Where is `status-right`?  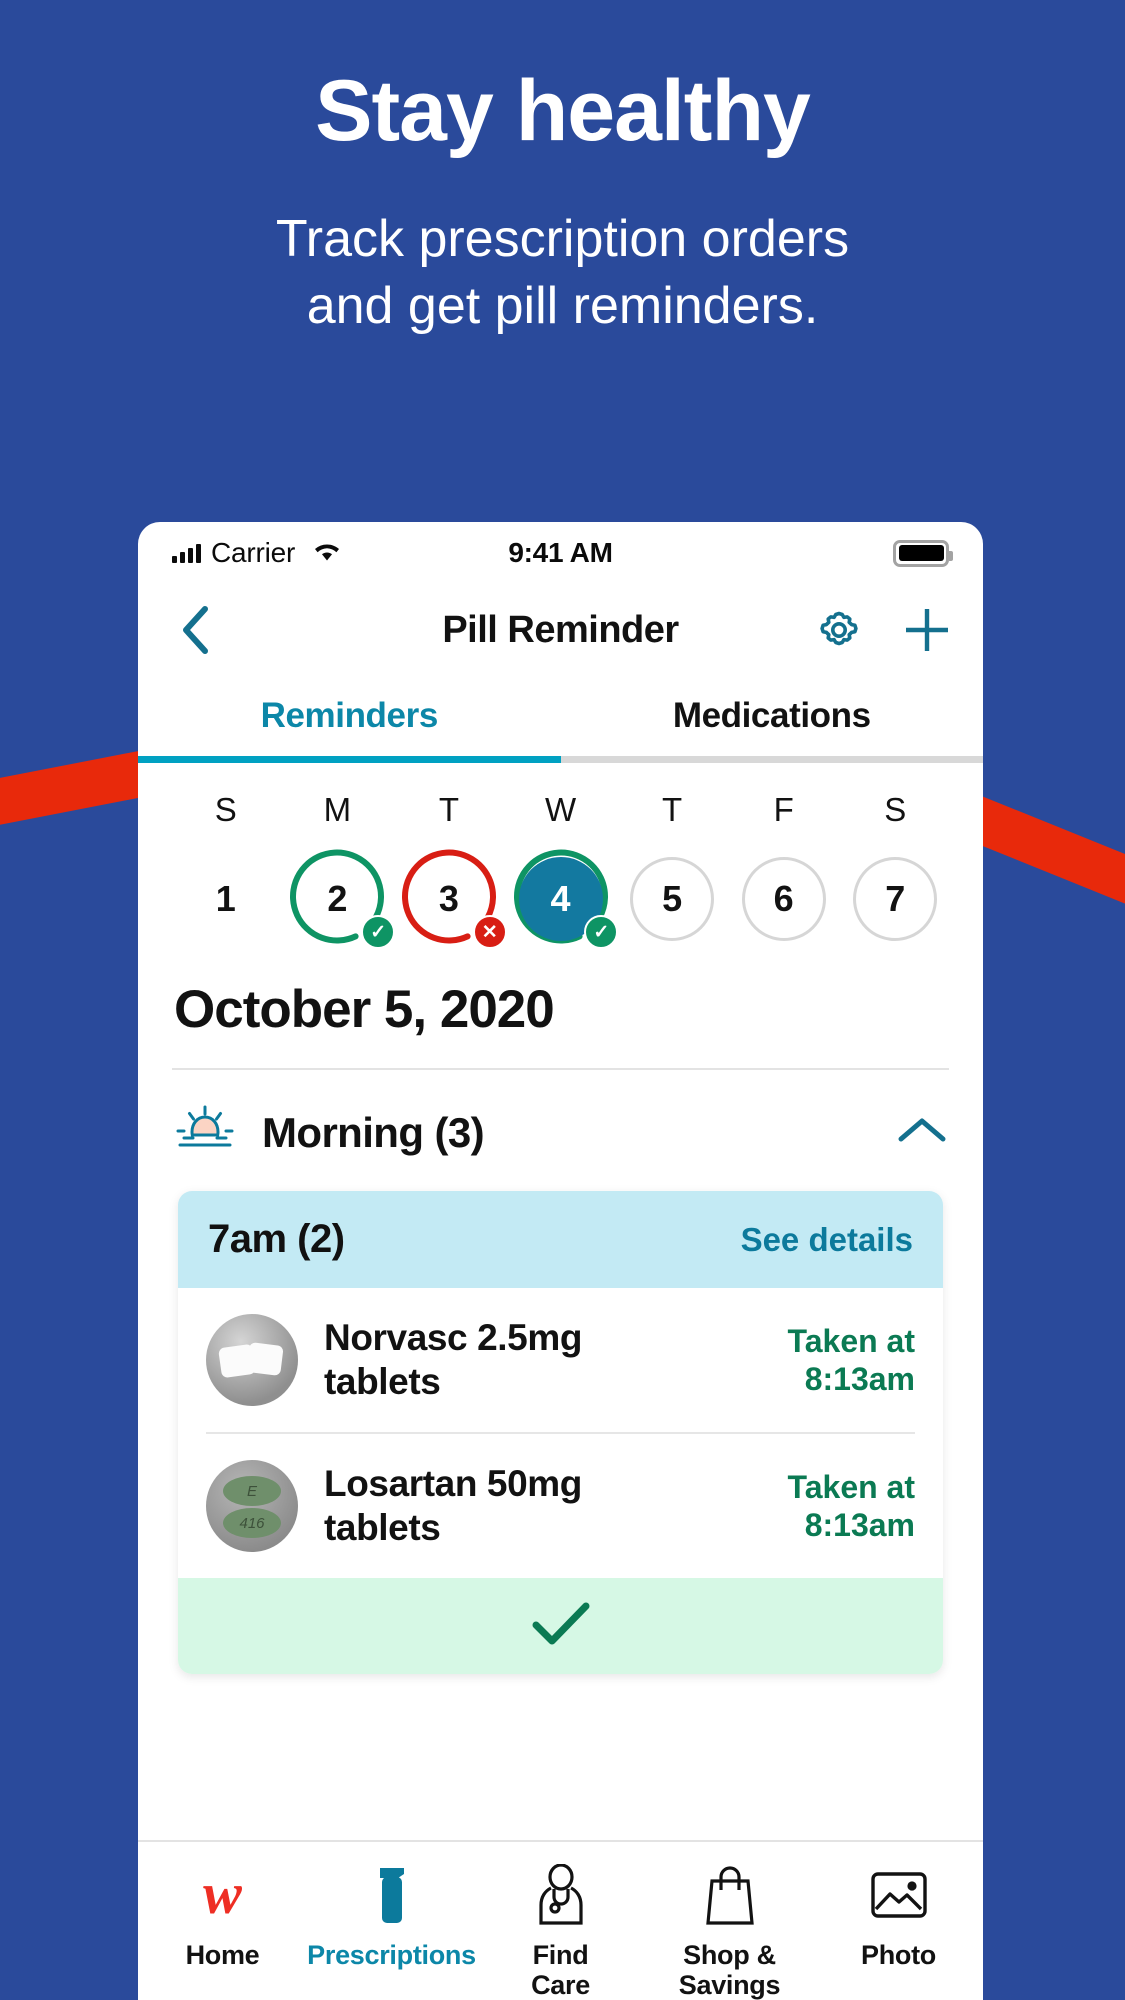
status-right is located at coordinates (923, 553).